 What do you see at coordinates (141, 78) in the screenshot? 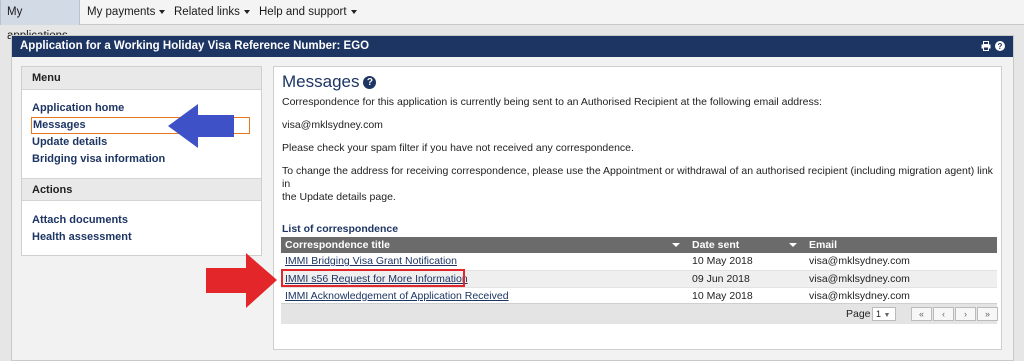
I see `menu-heading: Menu` at bounding box center [141, 78].